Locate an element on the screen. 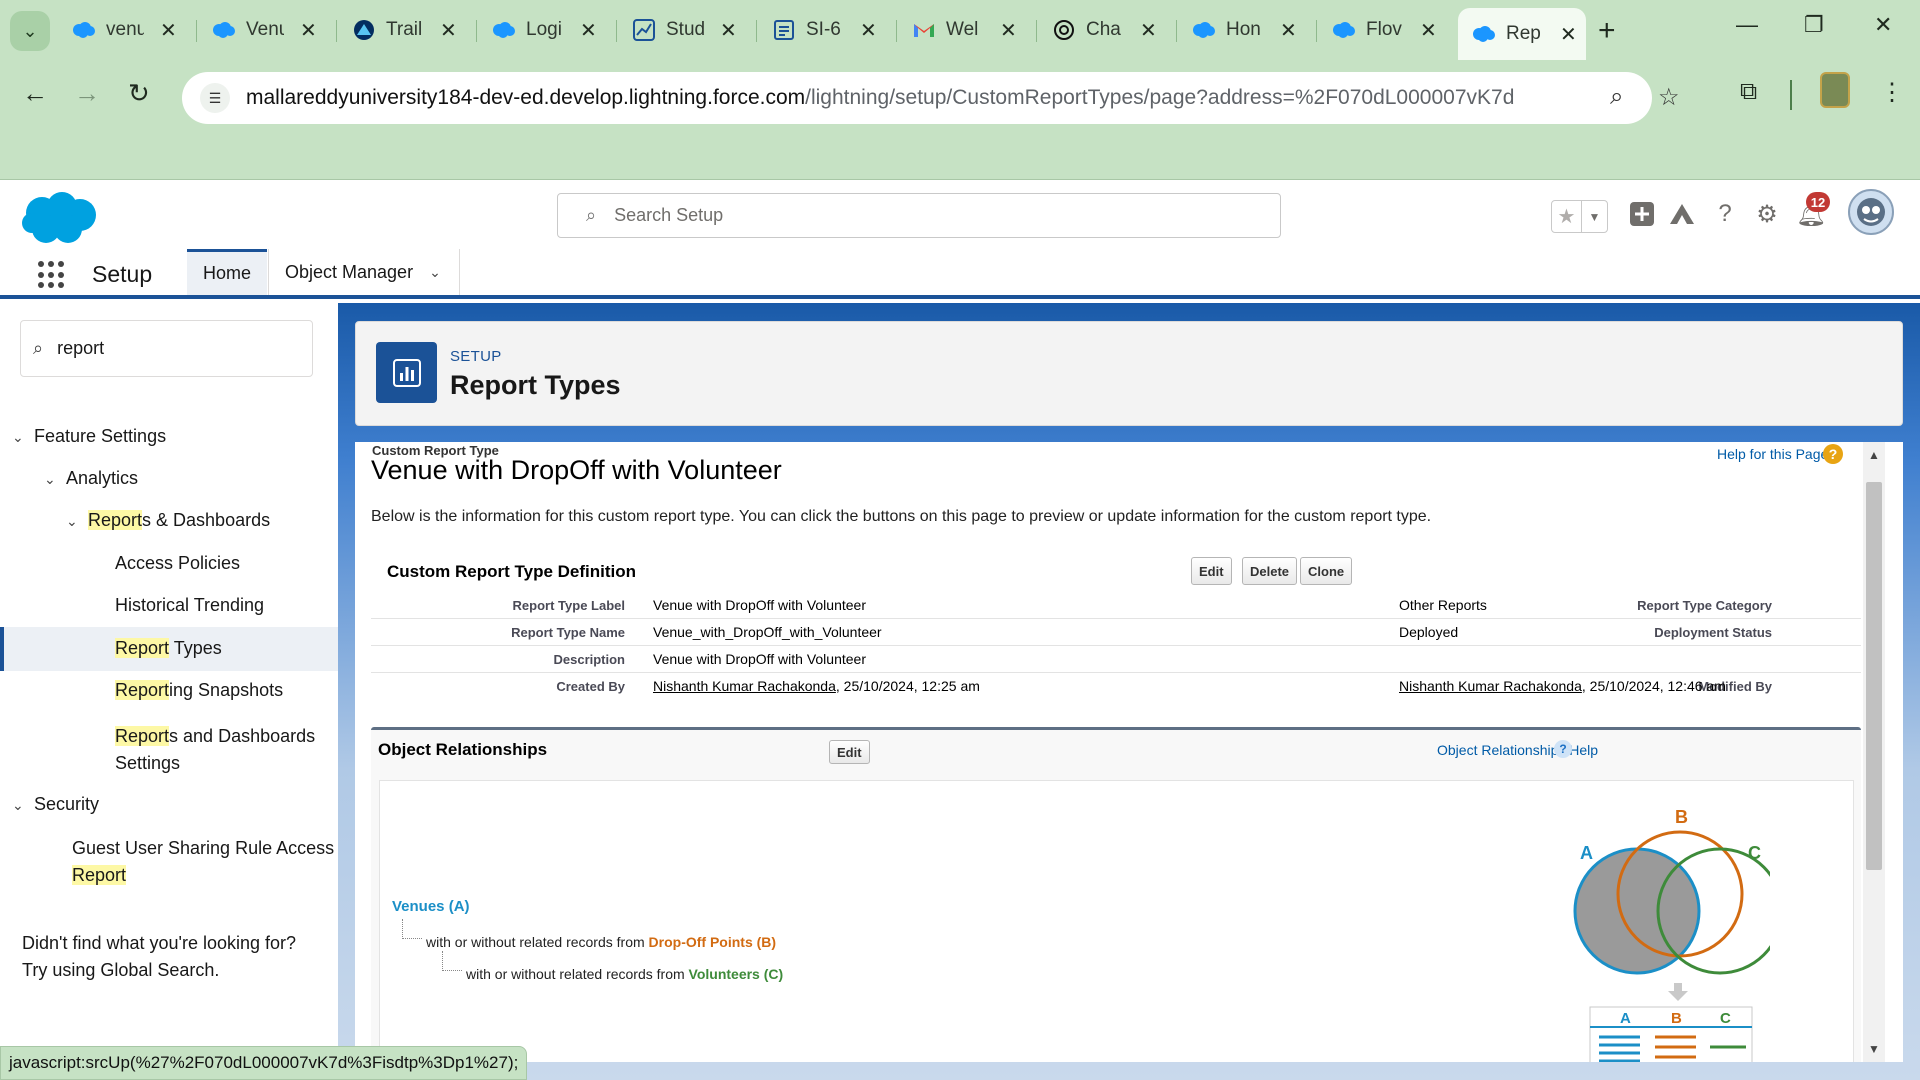 Image resolution: width=1920 pixels, height=1080 pixels. venn-label-c: C is located at coordinates (1754, 853).